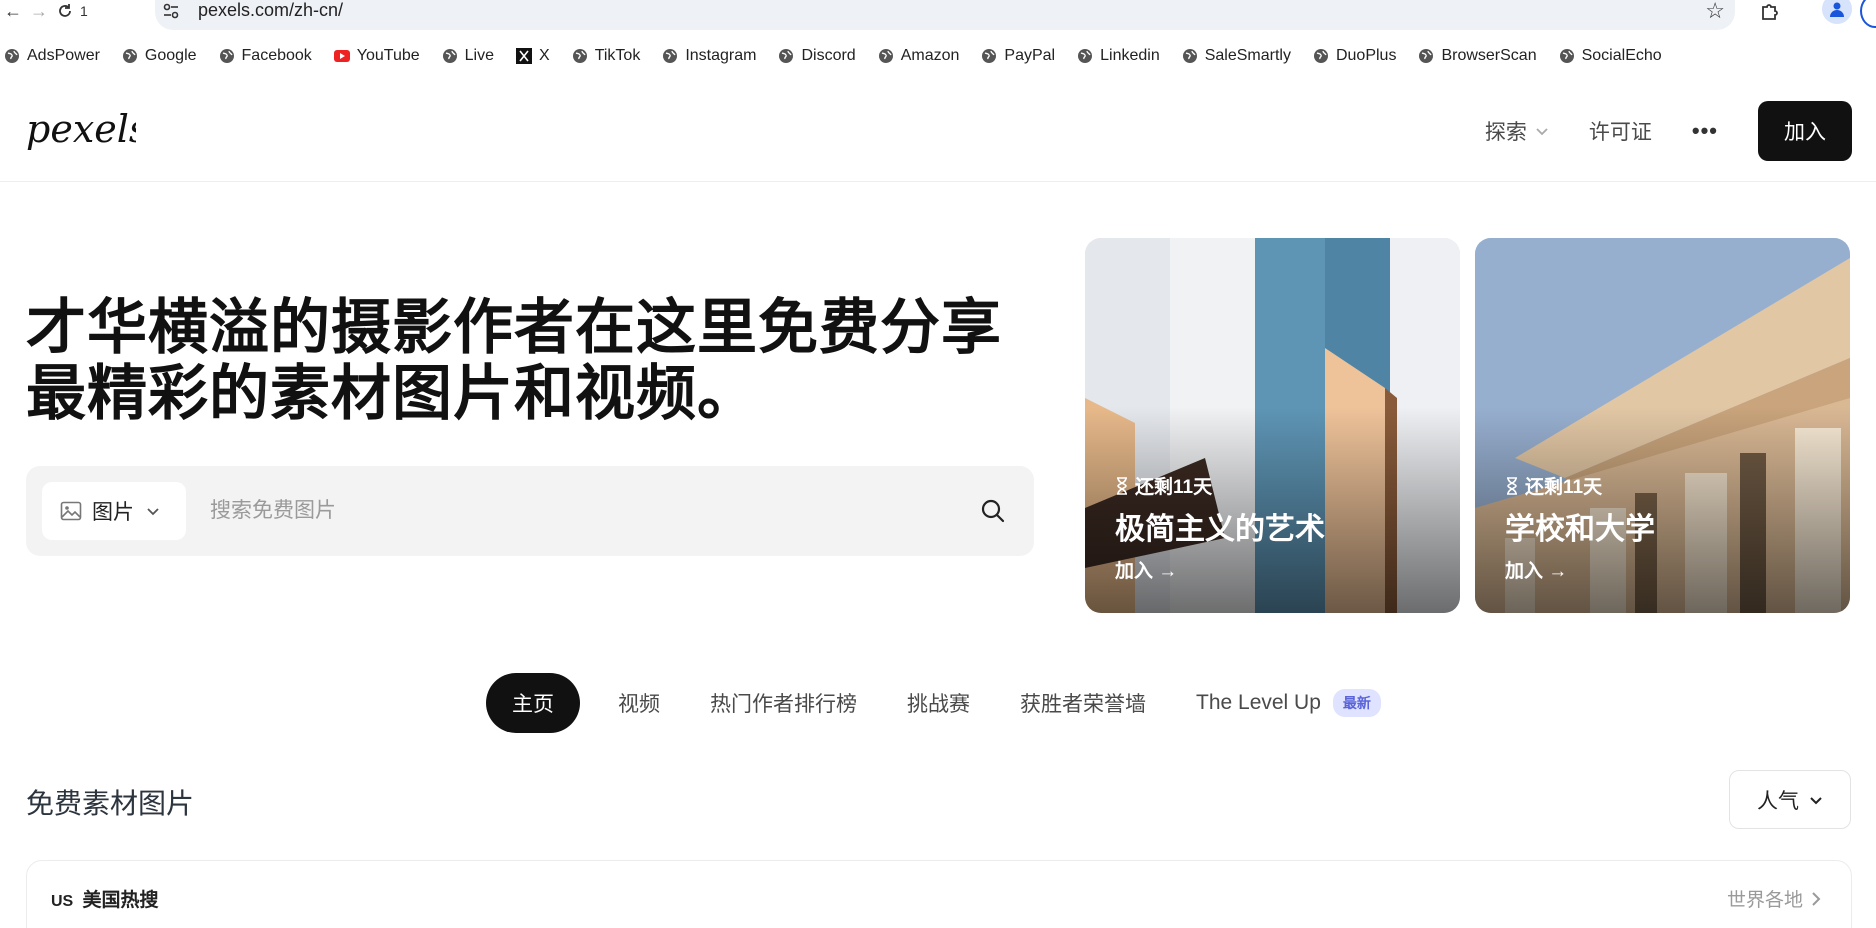 This screenshot has width=1876, height=928. What do you see at coordinates (945, 15) in the screenshot?
I see `address-bar: pexels.com/zh-cn/ ☆` at bounding box center [945, 15].